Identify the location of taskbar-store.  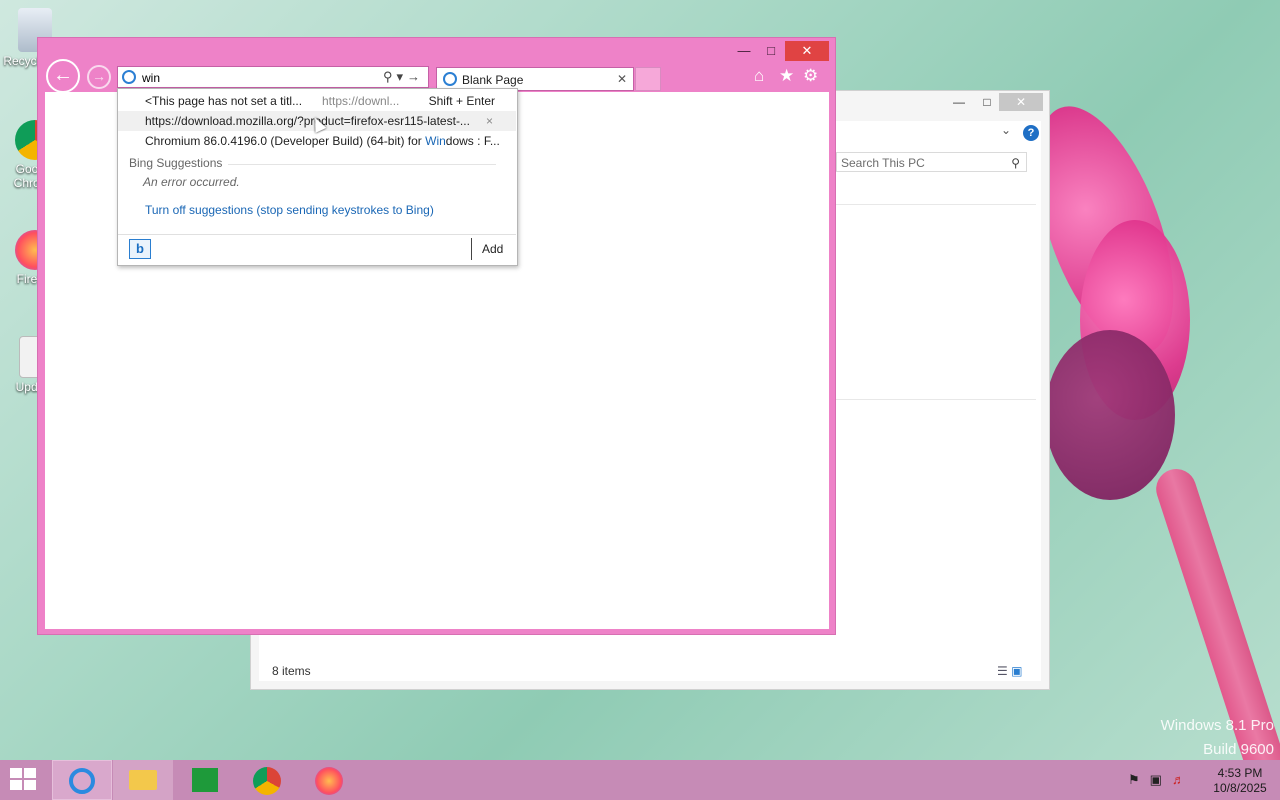
(205, 780).